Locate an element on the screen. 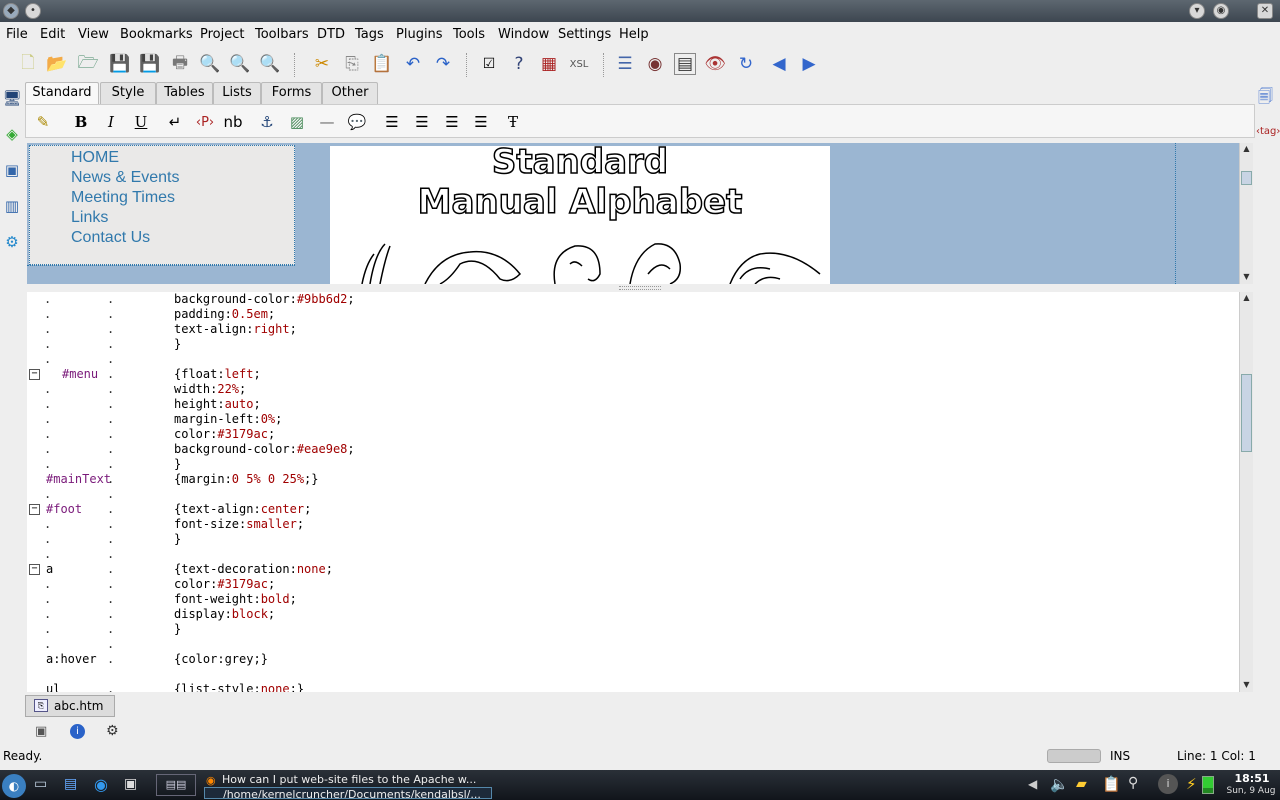 The image size is (1280, 800). tree-view-icon: ☰ is located at coordinates (625, 64).